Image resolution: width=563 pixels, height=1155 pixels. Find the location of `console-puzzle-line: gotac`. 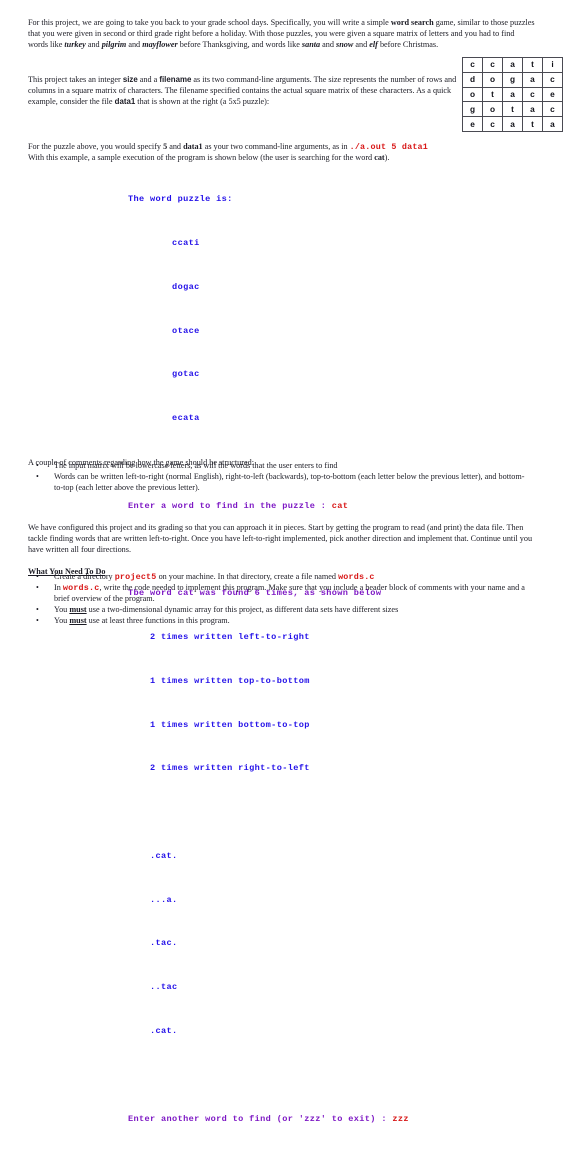

console-puzzle-line: gotac is located at coordinates (164, 374).